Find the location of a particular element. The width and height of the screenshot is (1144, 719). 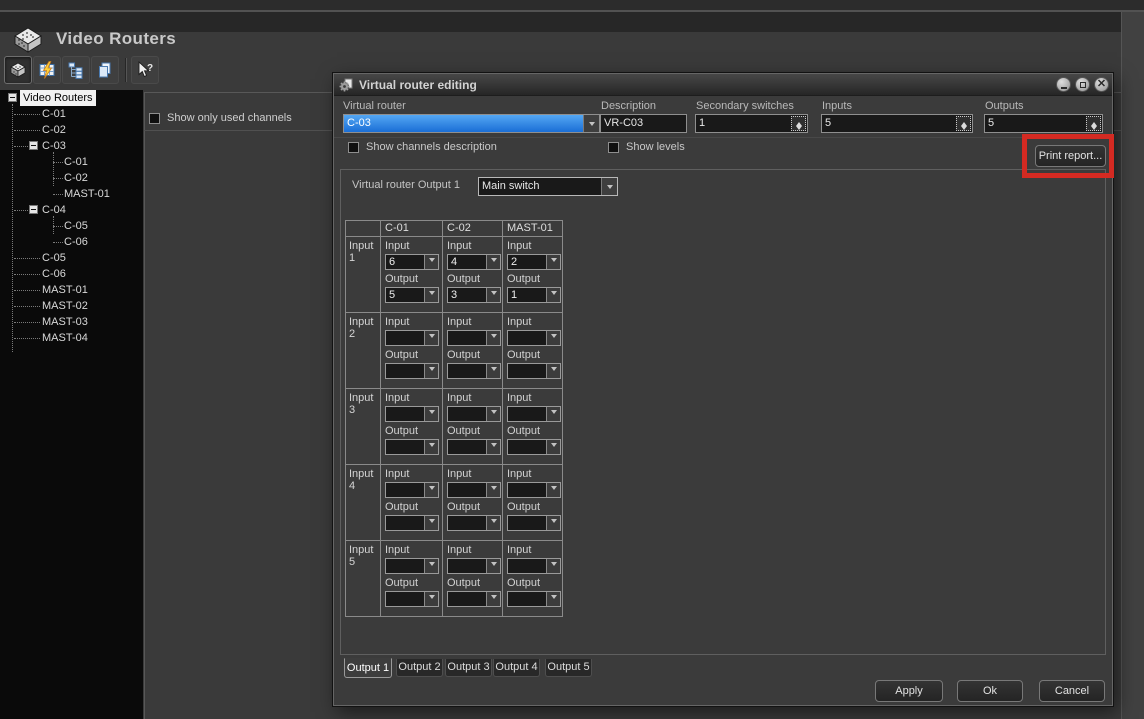

sidebar-item-c03-c01: C-01 is located at coordinates (71, 162).